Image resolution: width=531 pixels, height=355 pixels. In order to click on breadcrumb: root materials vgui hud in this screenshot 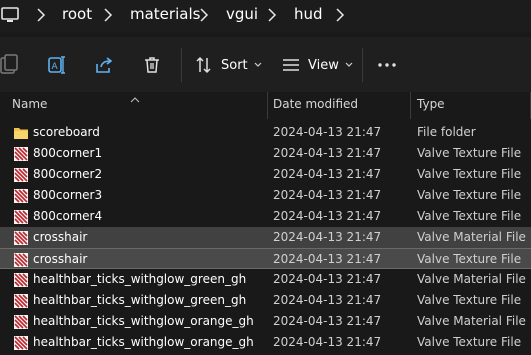, I will do `click(265, 16)`.